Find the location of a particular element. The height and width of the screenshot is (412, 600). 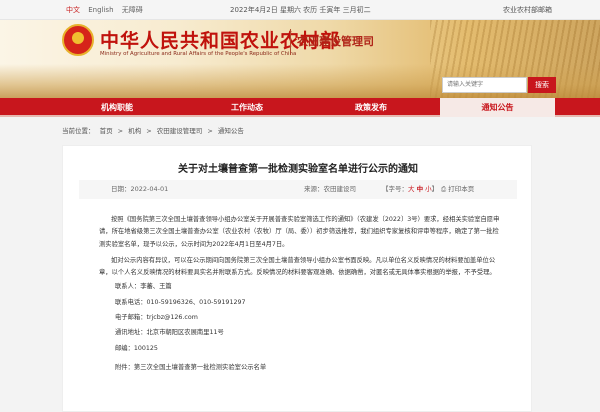

contact-person: 联系人：李蕃、王篇 is located at coordinates (143, 287).